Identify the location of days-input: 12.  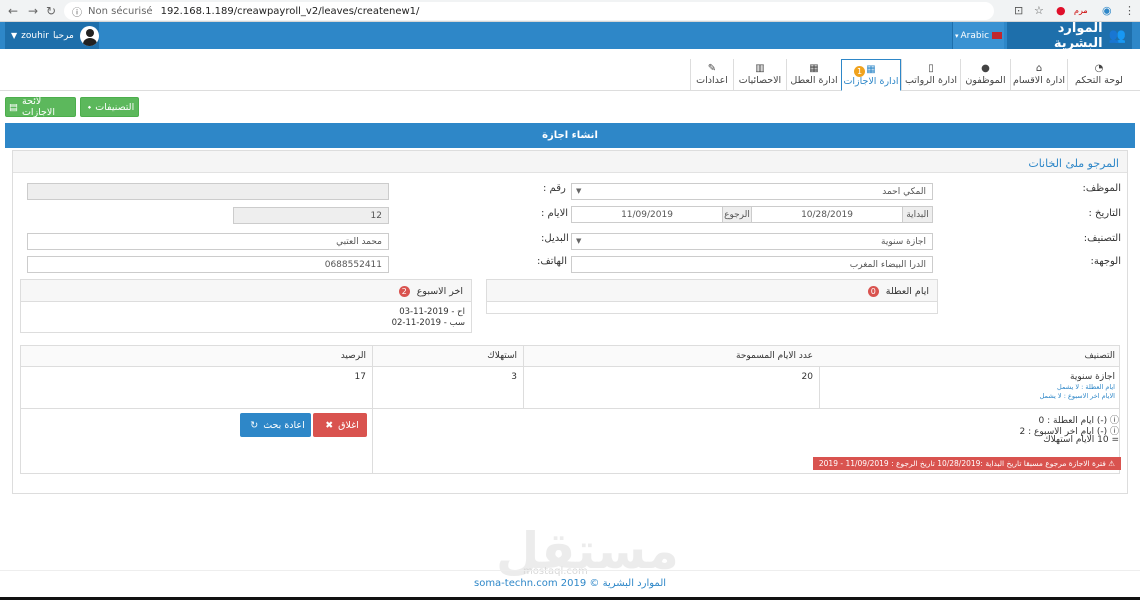
(311, 215).